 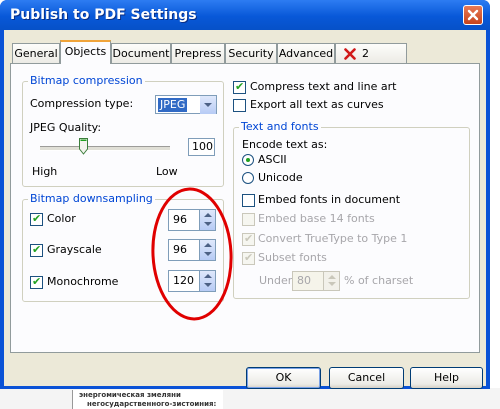 I want to click on compress-text-checkbox, so click(x=239, y=87).